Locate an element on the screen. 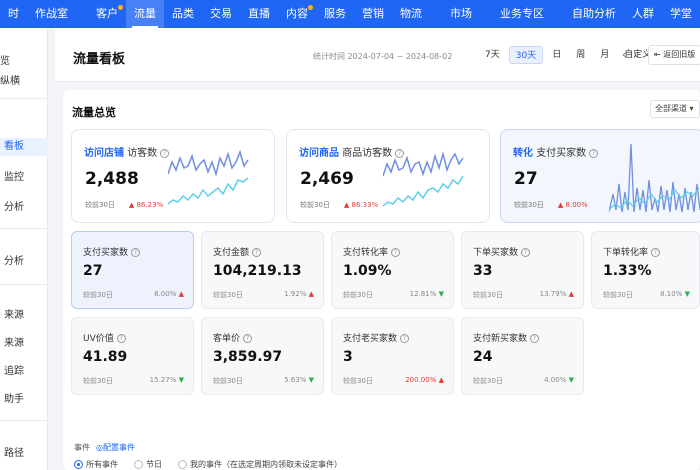  channel-dropdown: 全部渠道 ▾ is located at coordinates (675, 109).